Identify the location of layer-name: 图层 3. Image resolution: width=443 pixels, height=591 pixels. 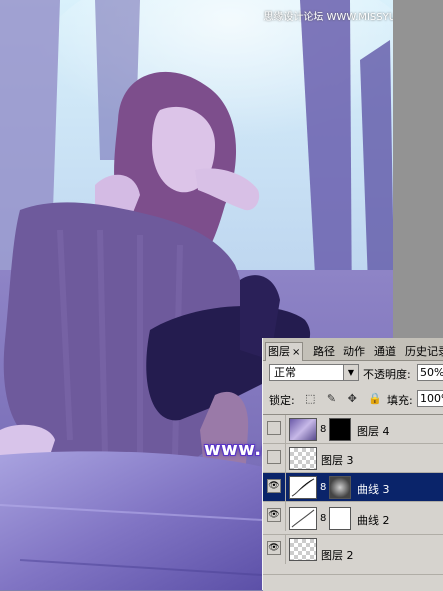
(337, 460).